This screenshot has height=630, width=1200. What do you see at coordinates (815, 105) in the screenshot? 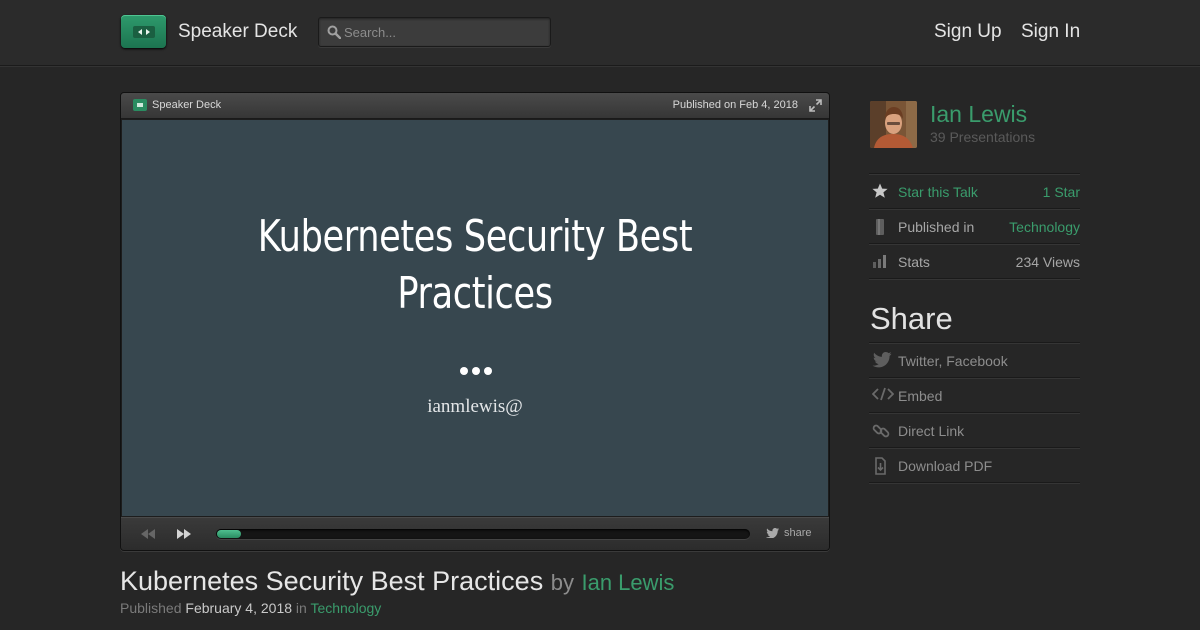
I see `fullscreen-icon` at bounding box center [815, 105].